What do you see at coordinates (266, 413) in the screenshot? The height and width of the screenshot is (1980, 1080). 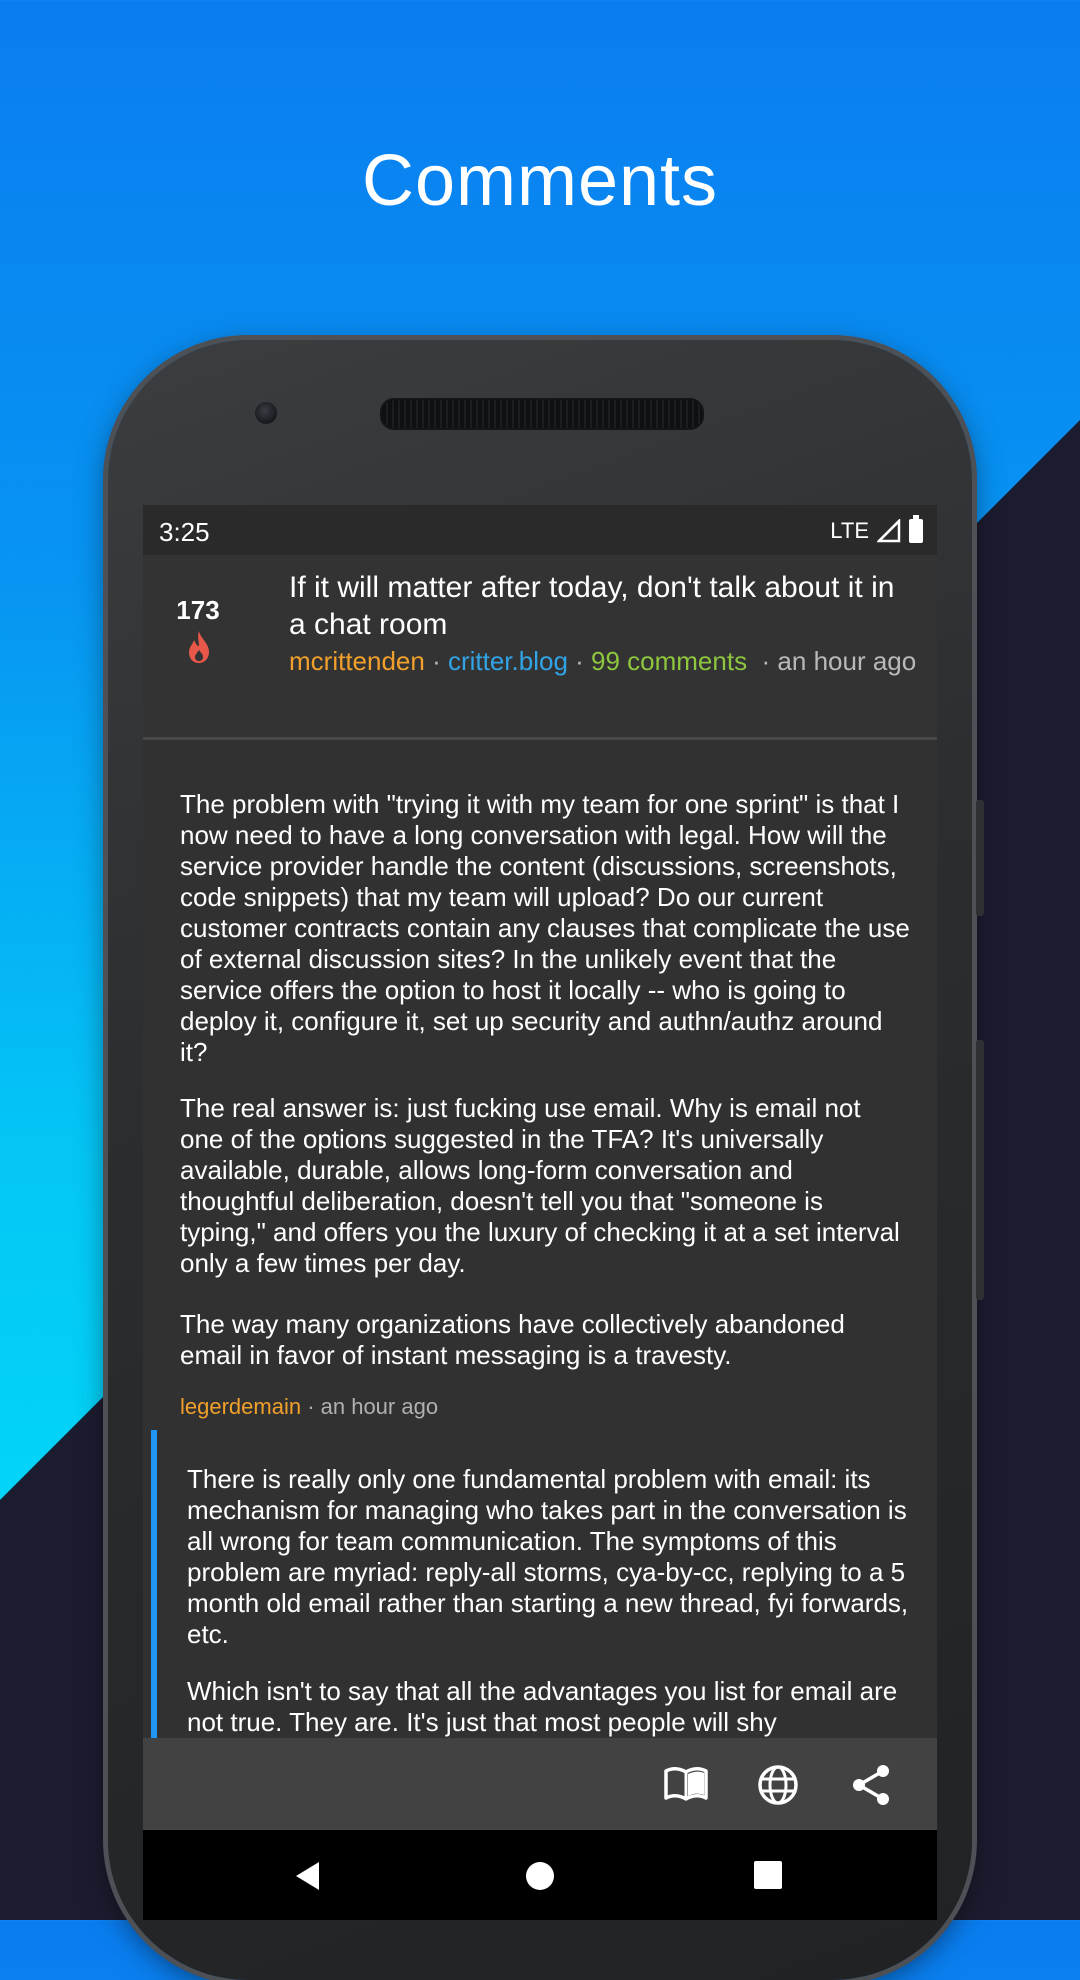 I see `front-camera` at bounding box center [266, 413].